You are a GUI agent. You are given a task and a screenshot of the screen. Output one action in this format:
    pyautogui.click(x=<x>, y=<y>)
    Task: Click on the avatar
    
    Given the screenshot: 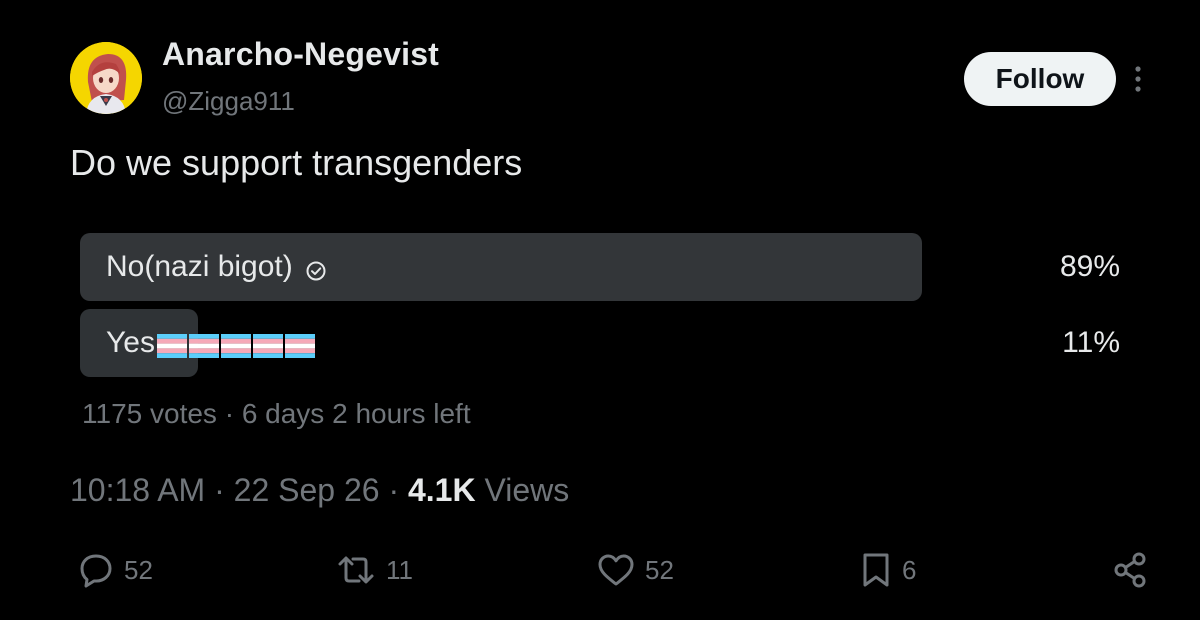 What is the action you would take?
    pyautogui.click(x=106, y=78)
    